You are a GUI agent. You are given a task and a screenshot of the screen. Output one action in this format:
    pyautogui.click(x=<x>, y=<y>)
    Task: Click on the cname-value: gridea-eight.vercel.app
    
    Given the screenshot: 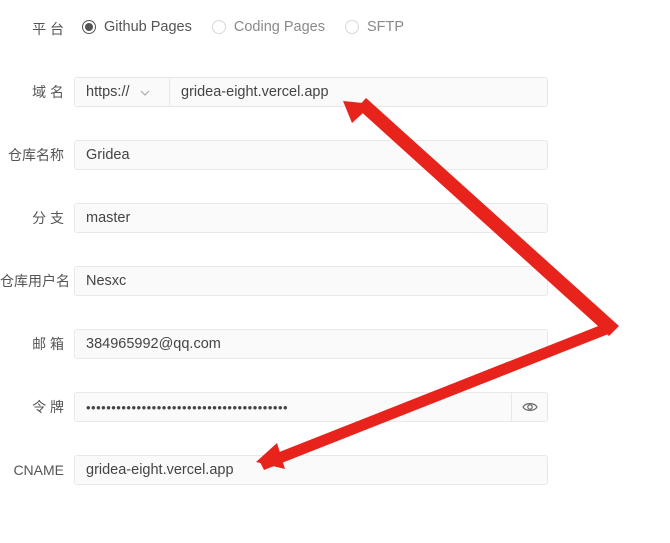 What is the action you would take?
    pyautogui.click(x=160, y=470)
    